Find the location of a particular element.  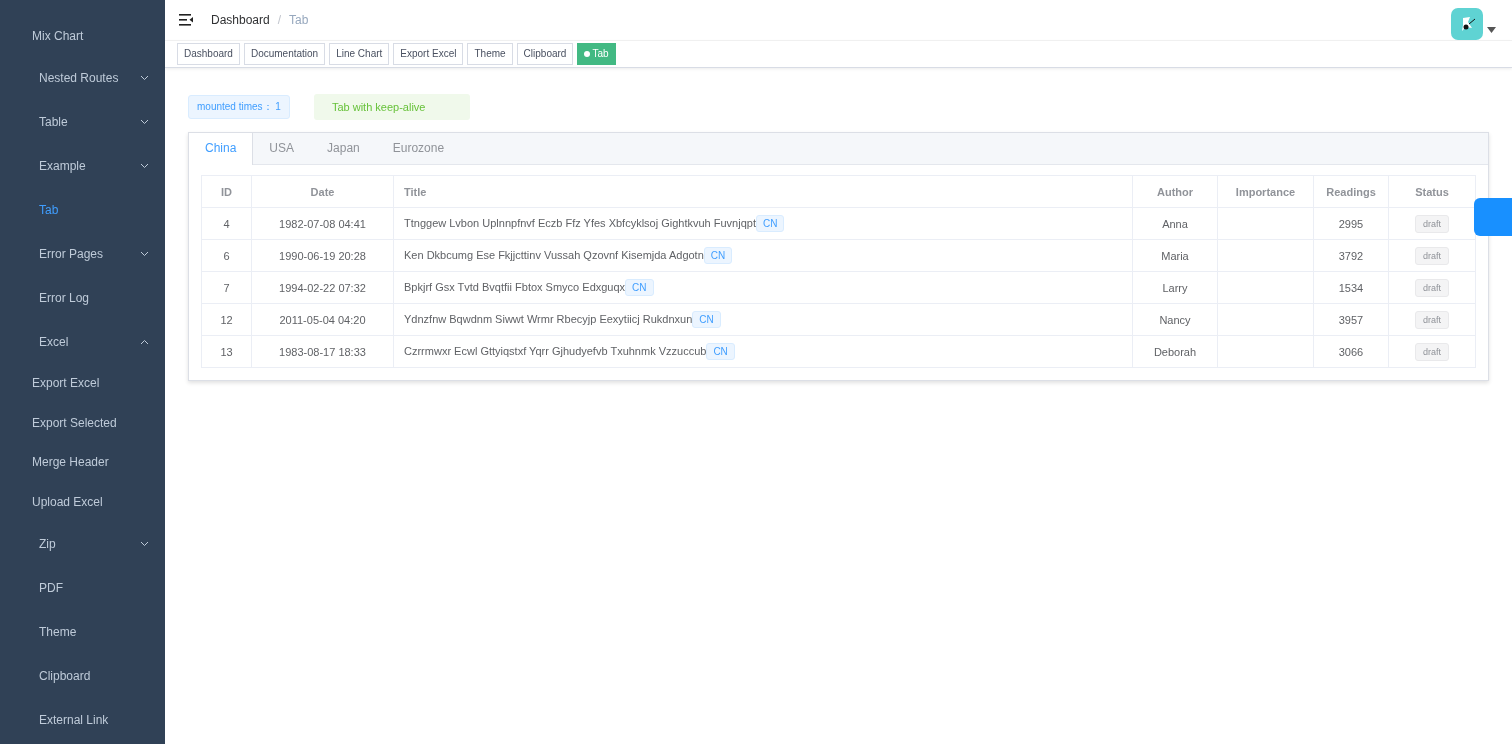

table-cell: Bpkjrf Gsx Tvtd Bvqtfii Fbtox Smyco Edxguqx is located at coordinates (515, 287).